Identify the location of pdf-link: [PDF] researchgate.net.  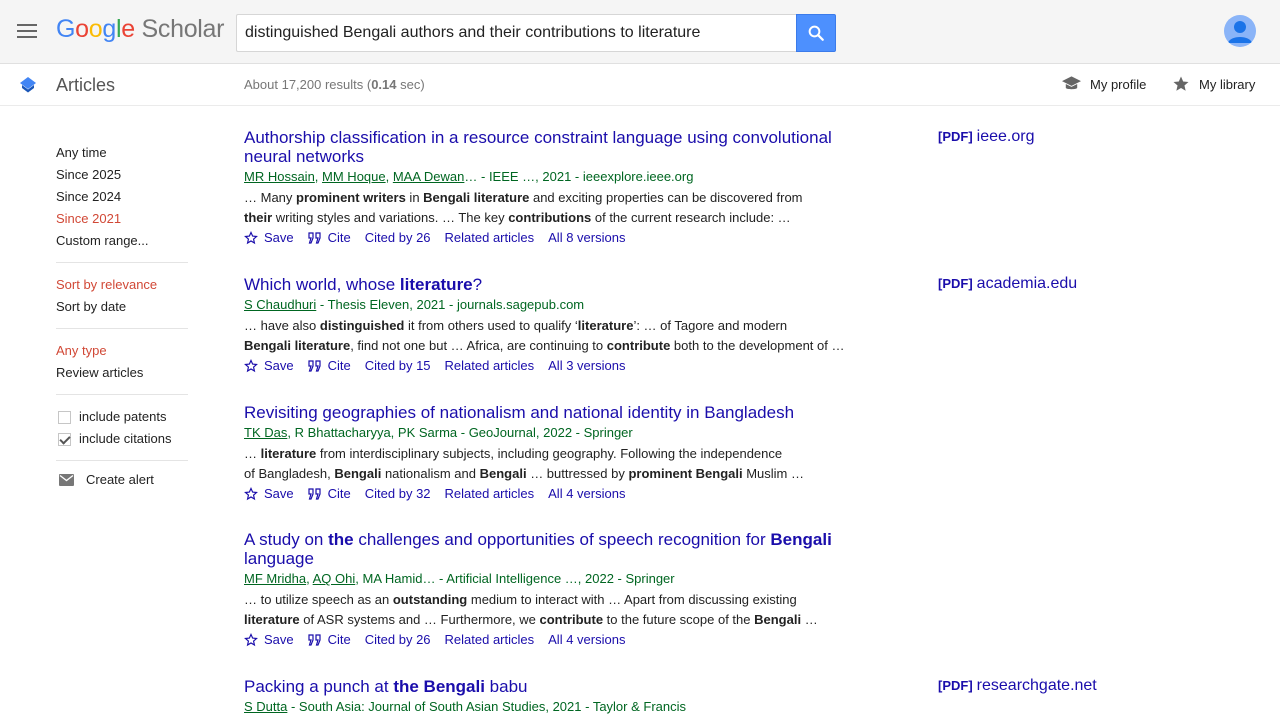
(1017, 686).